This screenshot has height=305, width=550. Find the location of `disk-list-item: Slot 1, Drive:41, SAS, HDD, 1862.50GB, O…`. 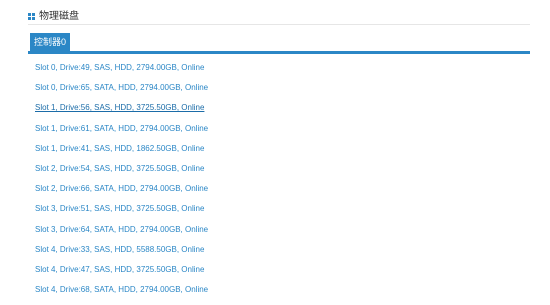

disk-list-item: Slot 1, Drive:41, SAS, HDD, 1862.50GB, O… is located at coordinates (121, 151).